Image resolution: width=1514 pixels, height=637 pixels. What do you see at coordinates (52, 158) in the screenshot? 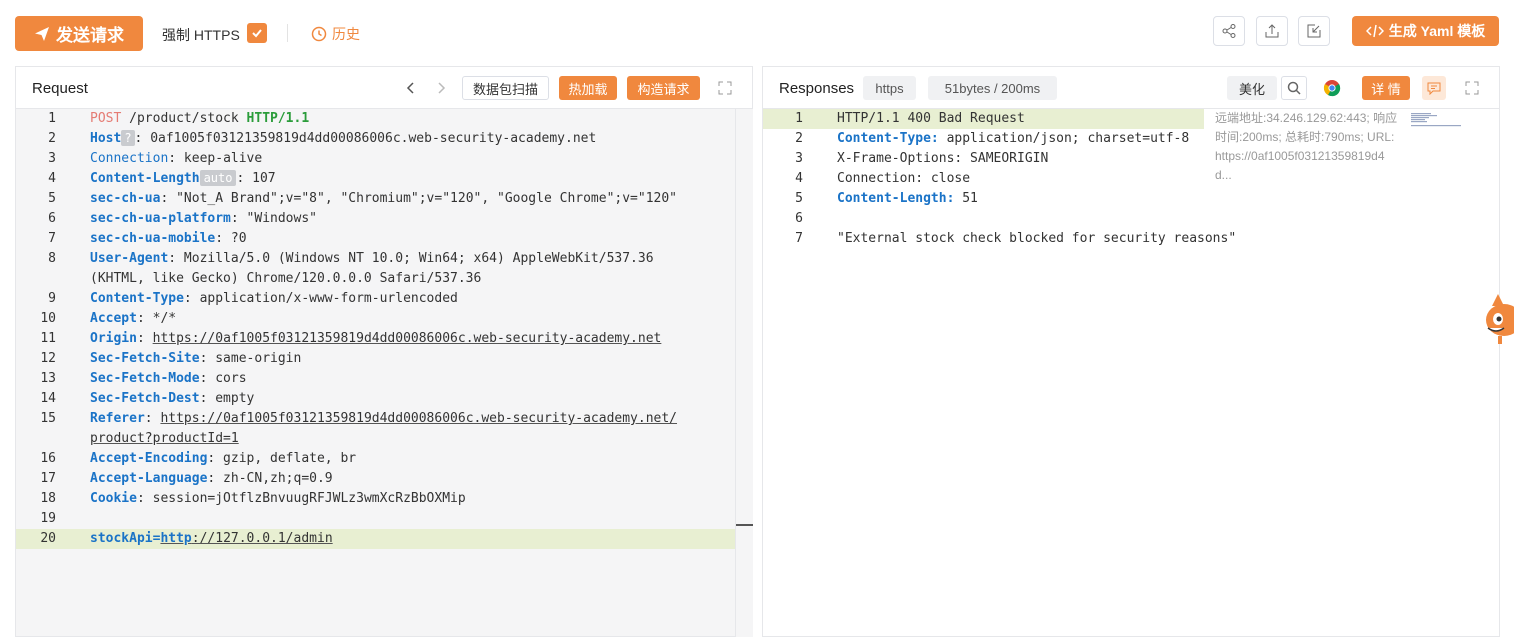
I see `line-number: 3` at bounding box center [52, 158].